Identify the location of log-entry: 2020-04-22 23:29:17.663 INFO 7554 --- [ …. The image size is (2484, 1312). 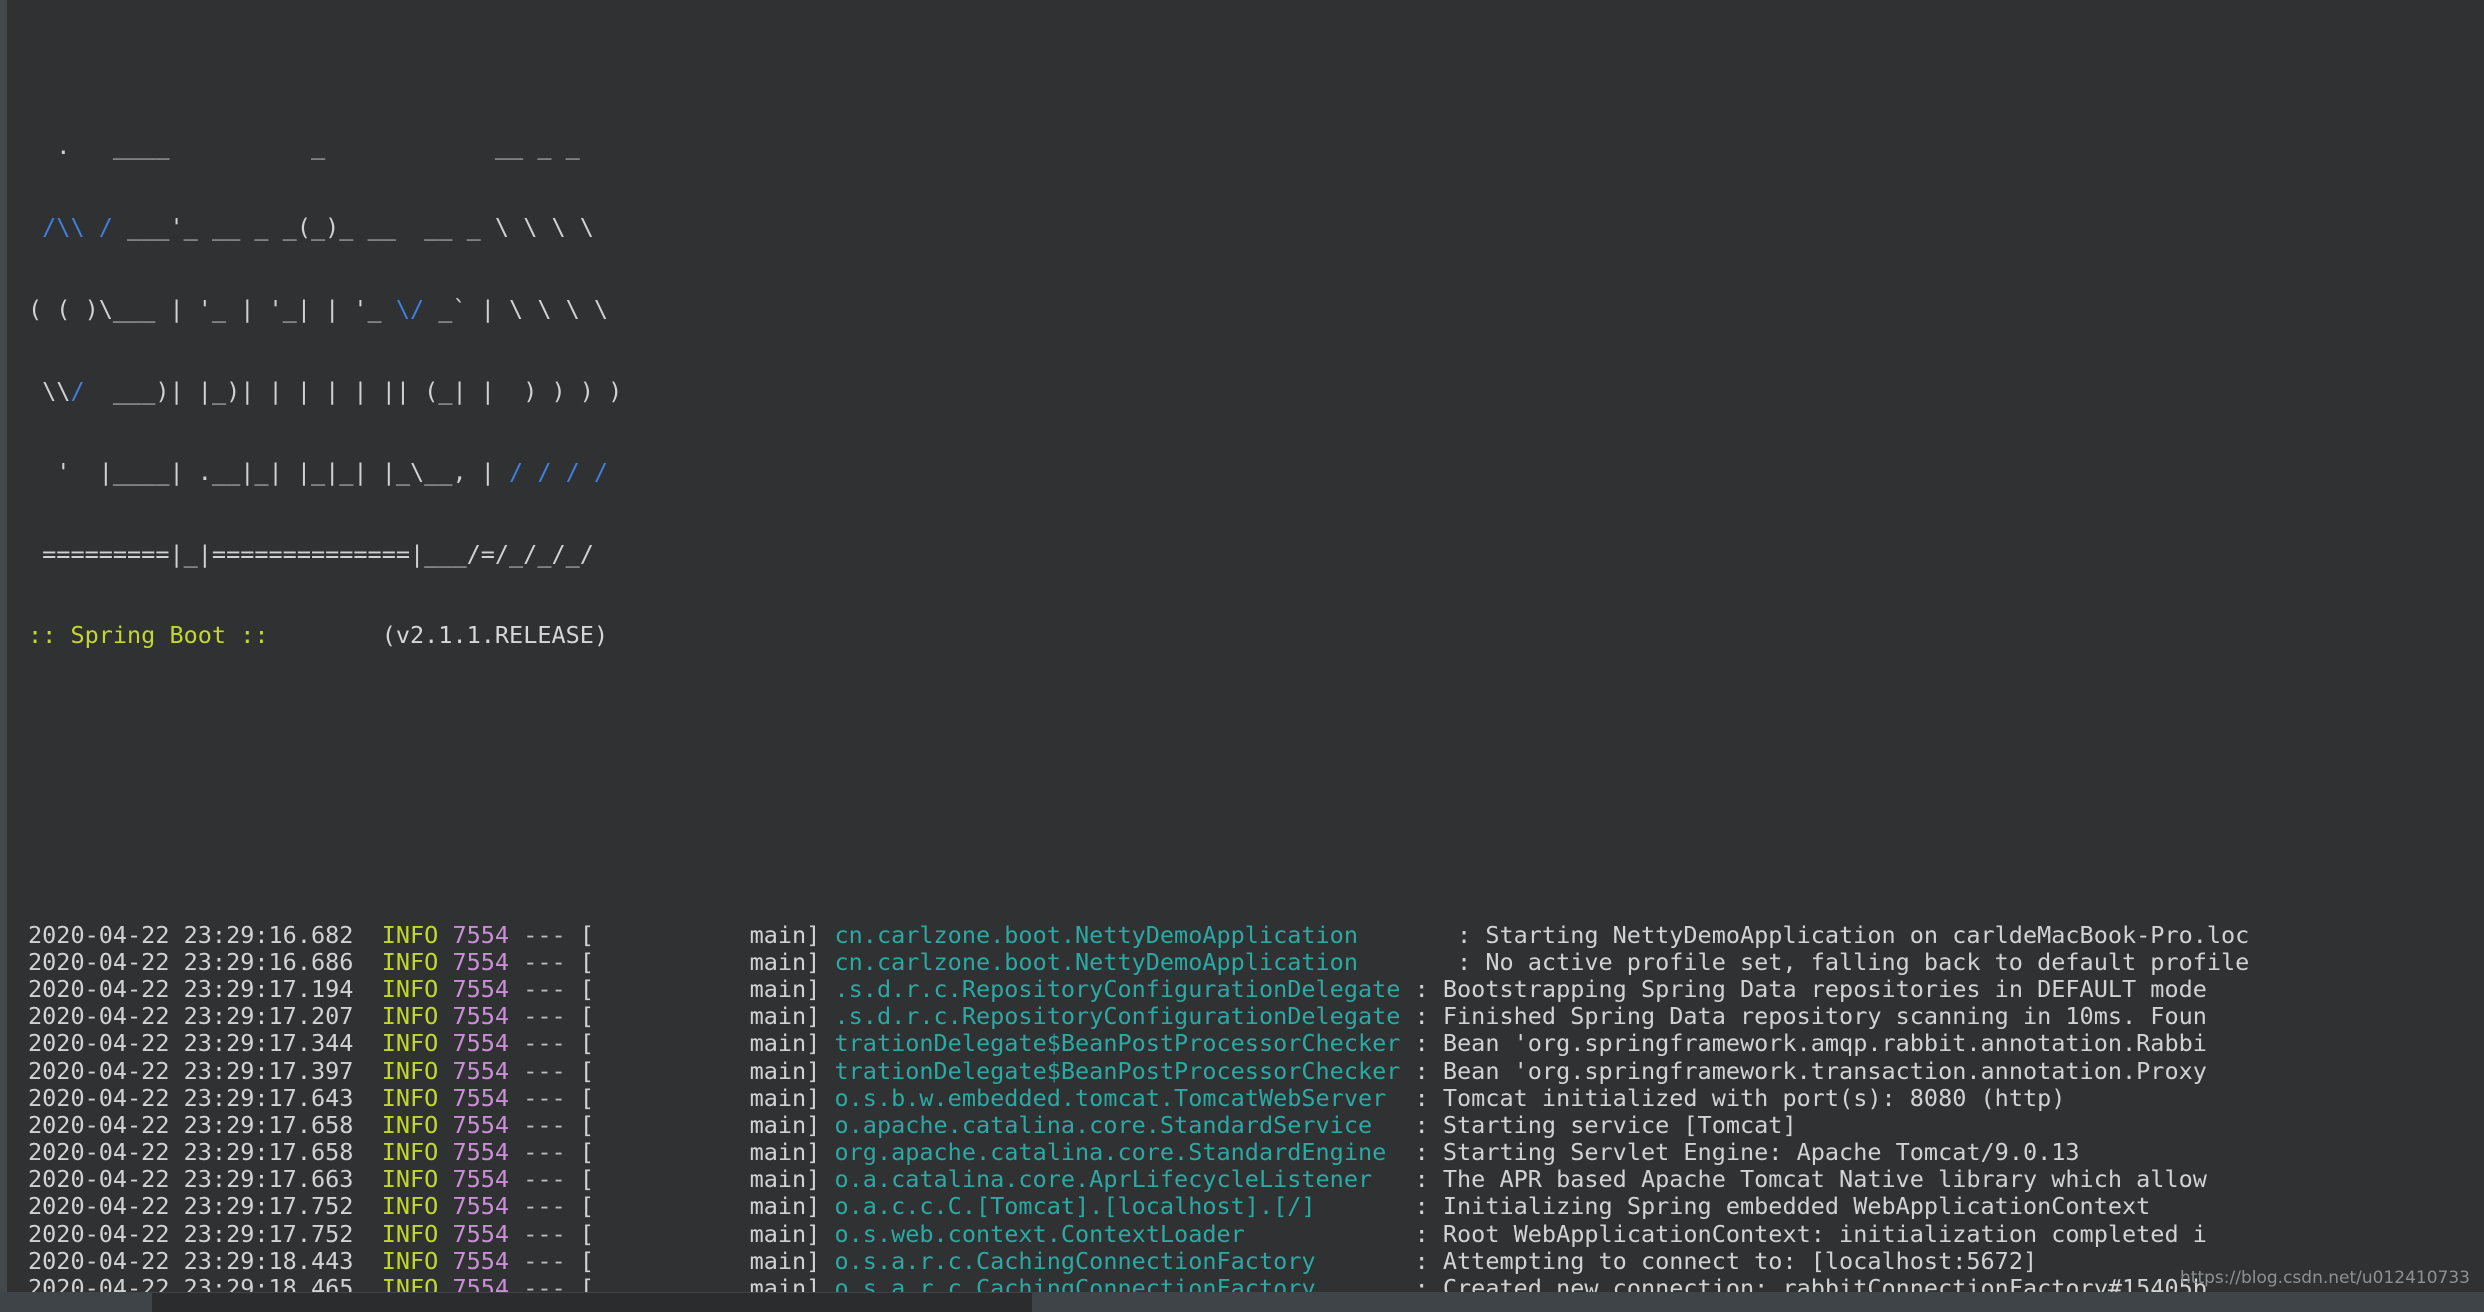
(1138, 1179).